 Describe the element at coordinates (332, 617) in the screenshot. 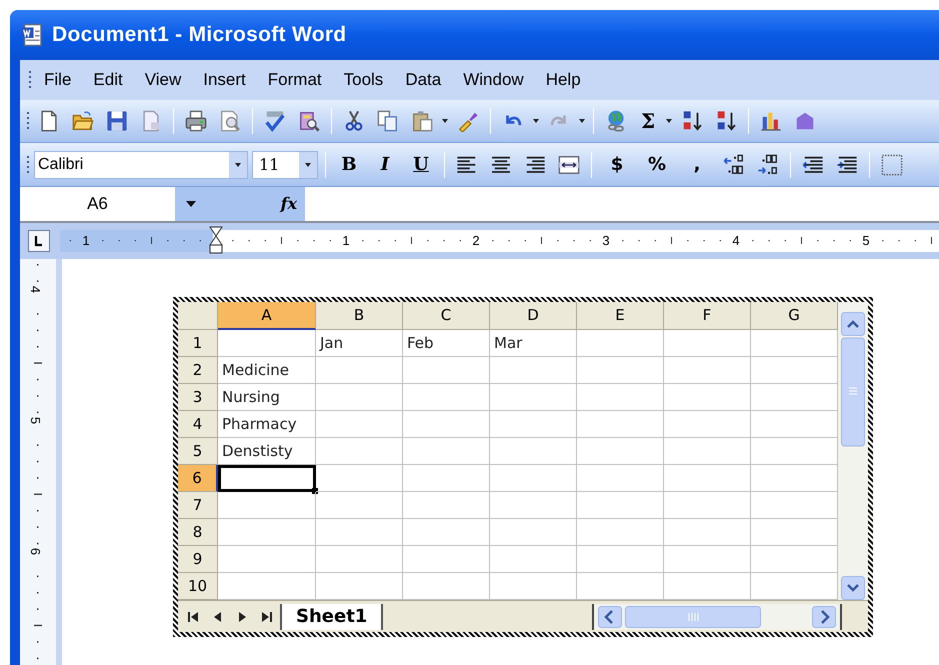

I see `sheet-tab: Sheet1` at that location.